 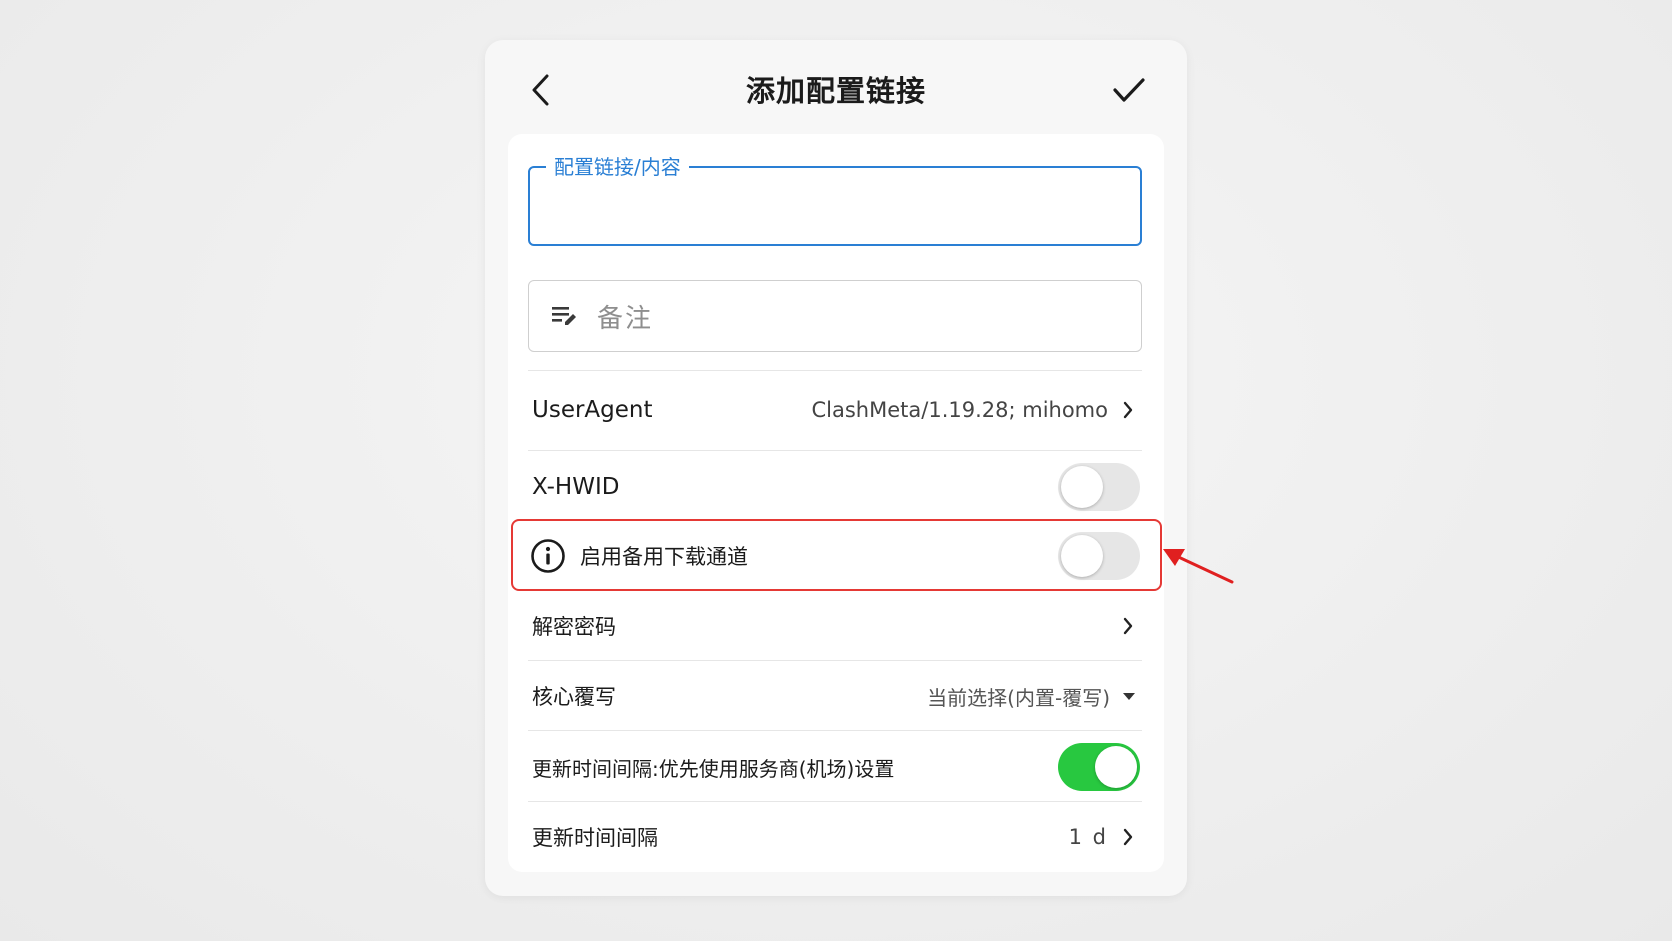 I want to click on config-url-field: 配置链接/内容, so click(x=835, y=200).